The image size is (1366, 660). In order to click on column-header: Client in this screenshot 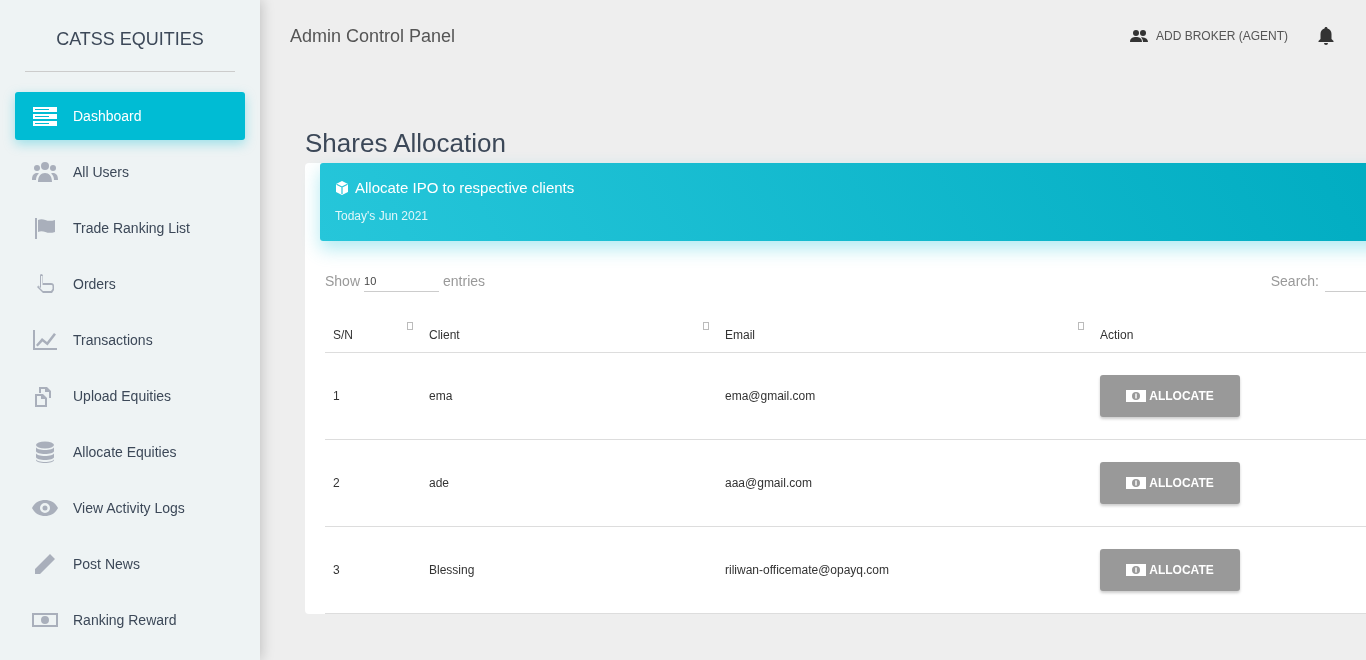, I will do `click(444, 335)`.